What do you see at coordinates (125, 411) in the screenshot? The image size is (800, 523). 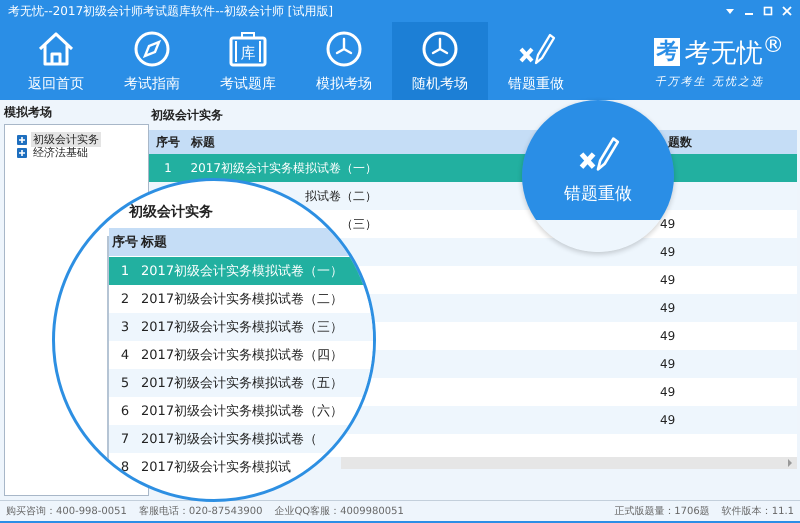 I see `table-cell-text: 6` at bounding box center [125, 411].